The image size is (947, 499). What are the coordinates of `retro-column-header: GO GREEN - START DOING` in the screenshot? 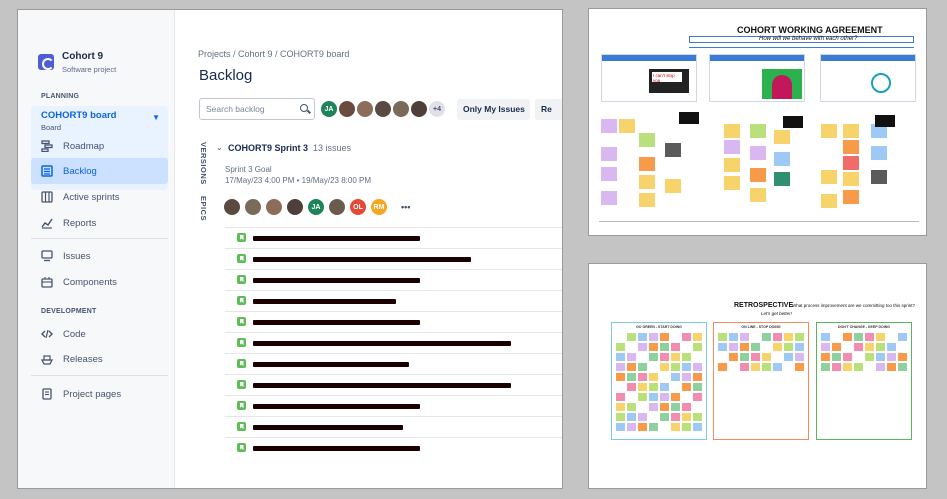 It's located at (659, 327).